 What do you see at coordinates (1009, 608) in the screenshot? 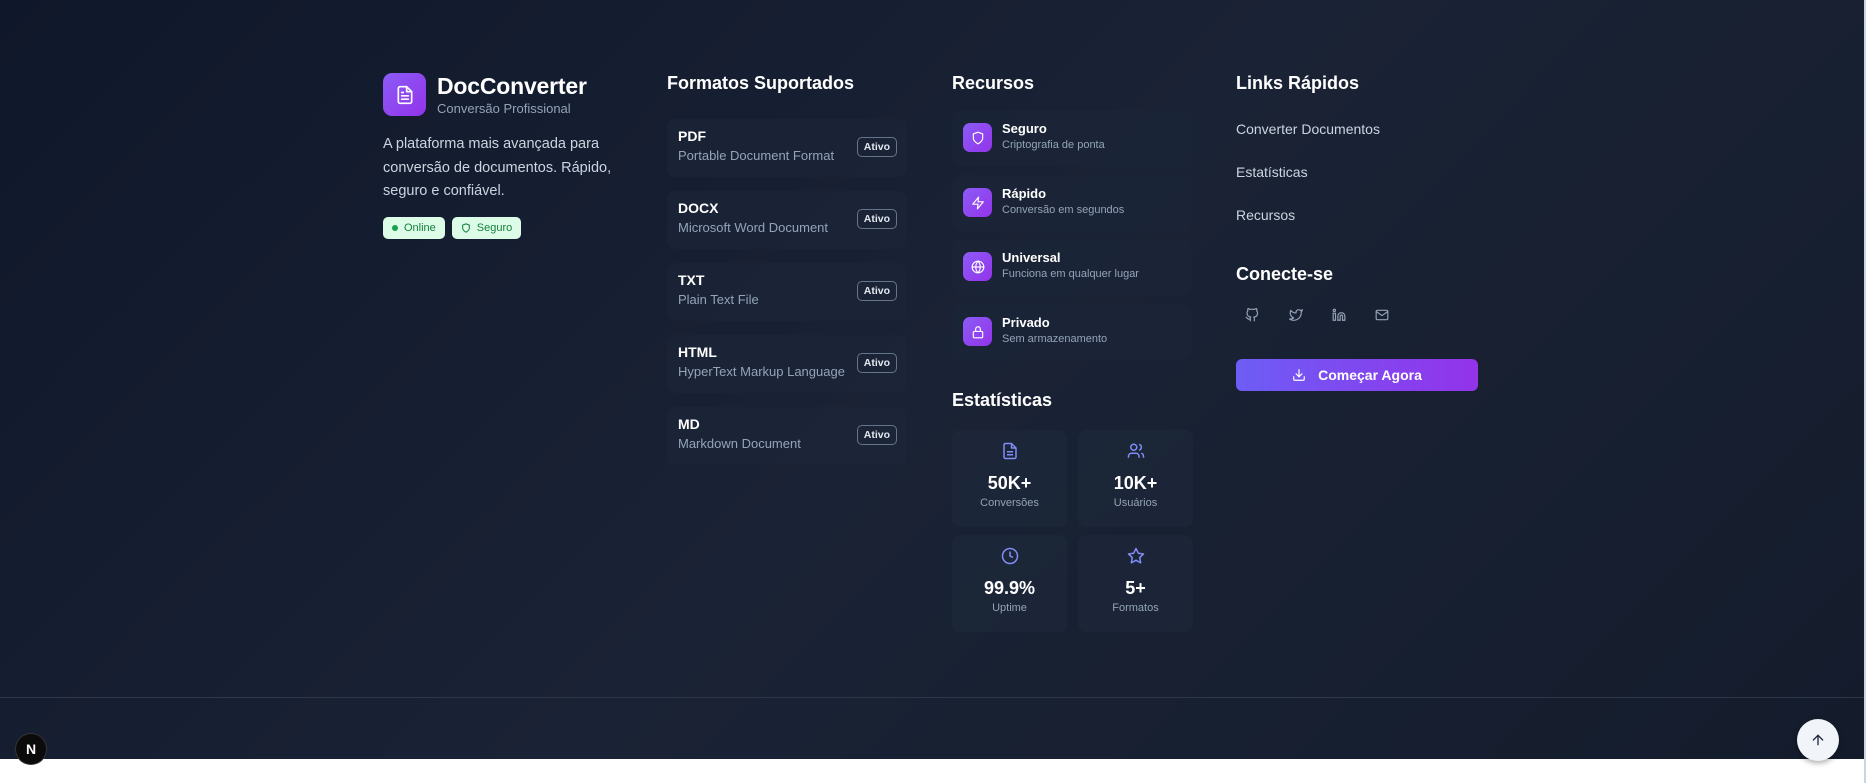
I see `stat-label: Uptime` at bounding box center [1009, 608].